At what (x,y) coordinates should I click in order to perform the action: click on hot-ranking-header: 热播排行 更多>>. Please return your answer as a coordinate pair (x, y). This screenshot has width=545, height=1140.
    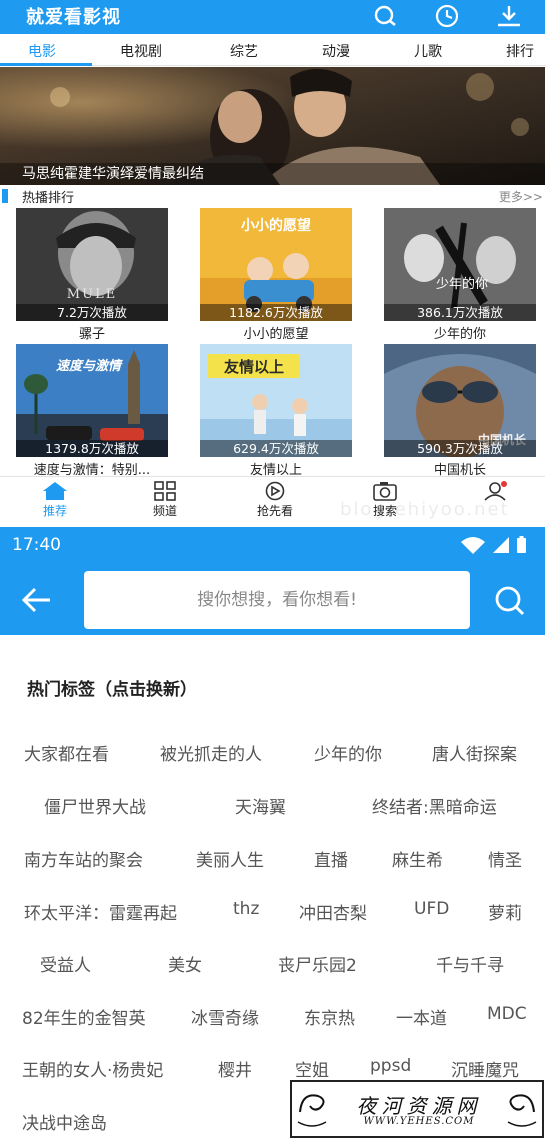
    Looking at the image, I should click on (272, 196).